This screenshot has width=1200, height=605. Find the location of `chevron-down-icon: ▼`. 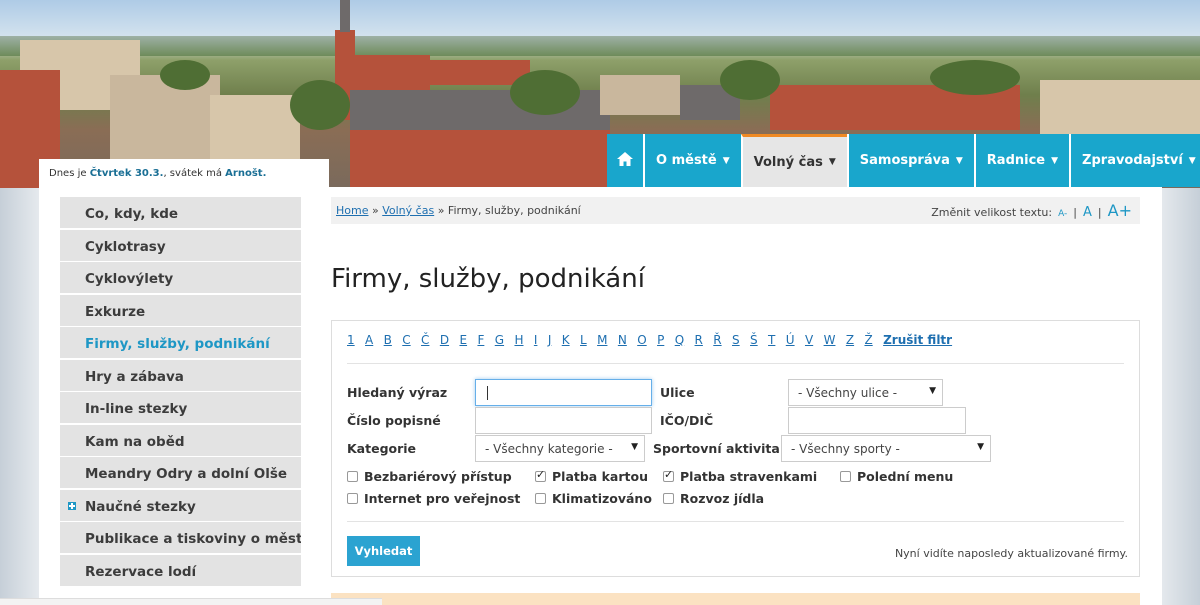

chevron-down-icon: ▼ is located at coordinates (832, 162).